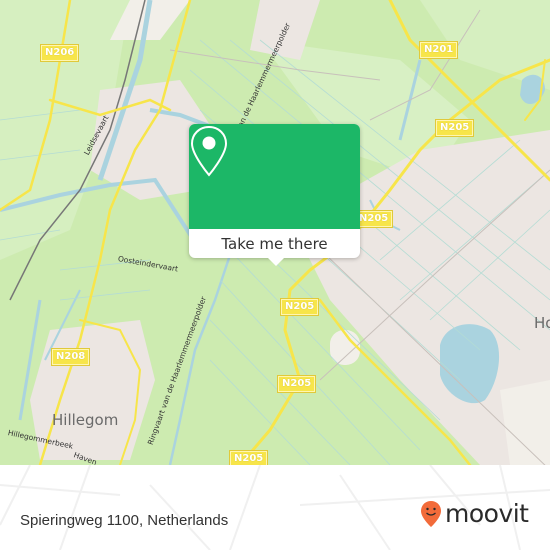  Describe the element at coordinates (85, 420) in the screenshot. I see `place-label-hillegom: Hillegom` at that location.